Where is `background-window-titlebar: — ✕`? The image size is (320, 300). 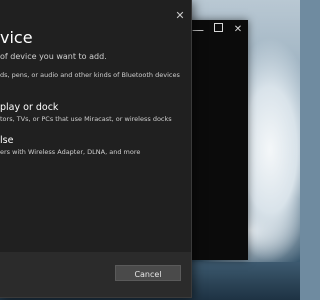 background-window-titlebar: — ✕ is located at coordinates (217, 30).